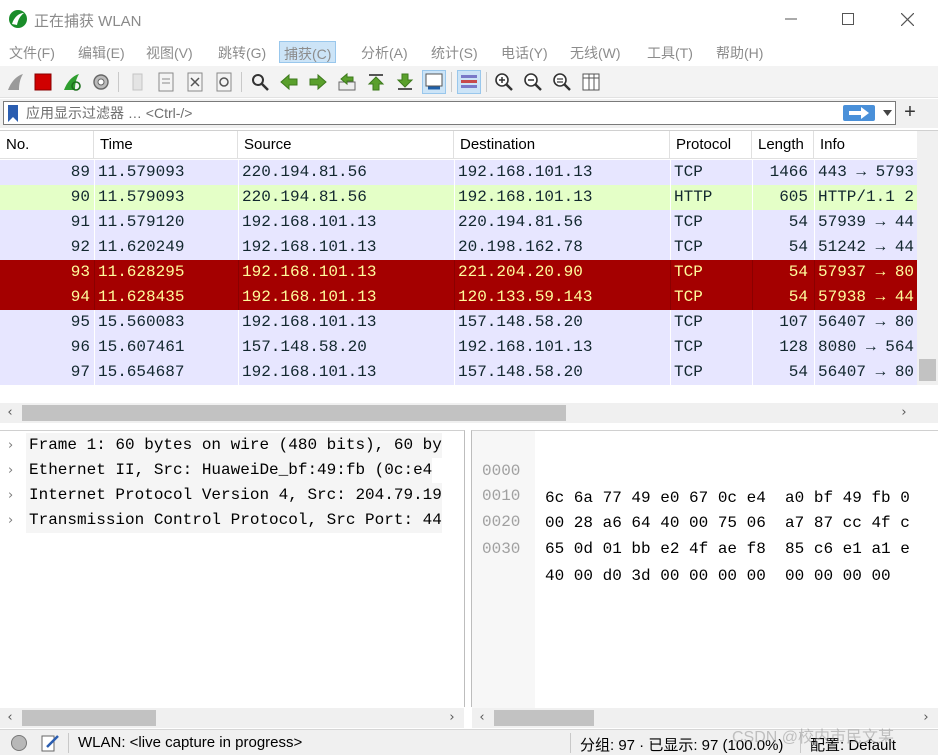 The height and width of the screenshot is (755, 938). What do you see at coordinates (793, 322) in the screenshot?
I see `cell-length: 107` at bounding box center [793, 322].